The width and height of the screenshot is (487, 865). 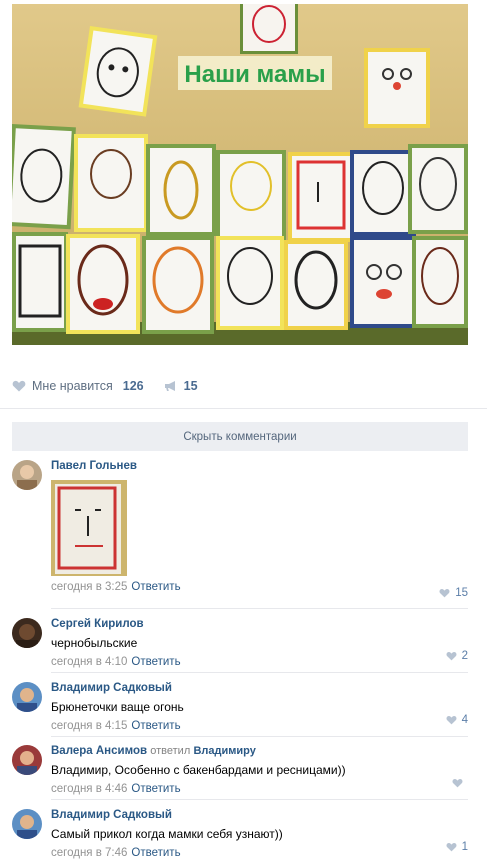 I want to click on comment-like-count: 1, so click(x=464, y=847).